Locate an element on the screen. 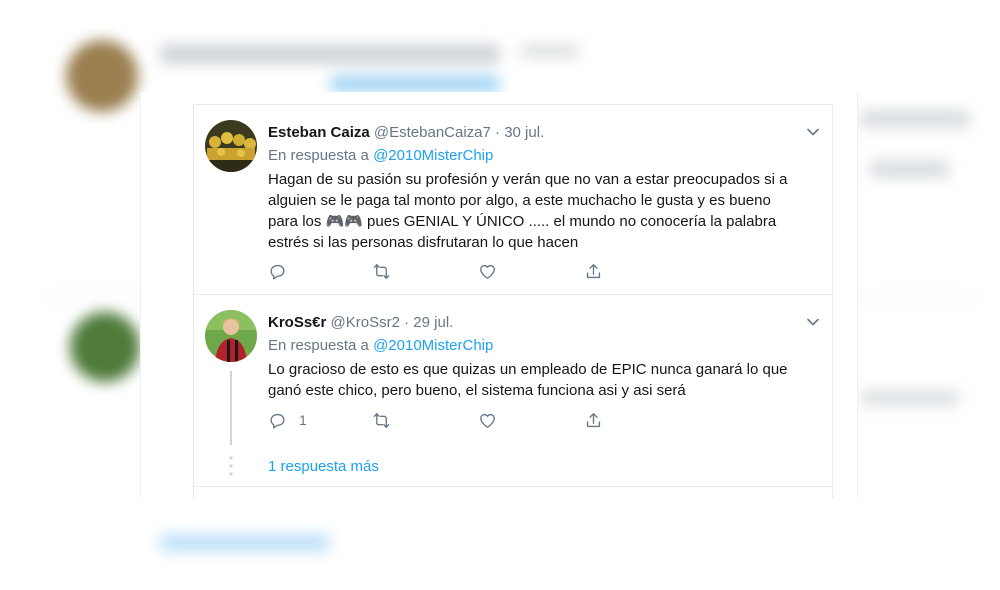 The width and height of the screenshot is (1000, 590). user-handle: @KroSsr2 is located at coordinates (365, 322).